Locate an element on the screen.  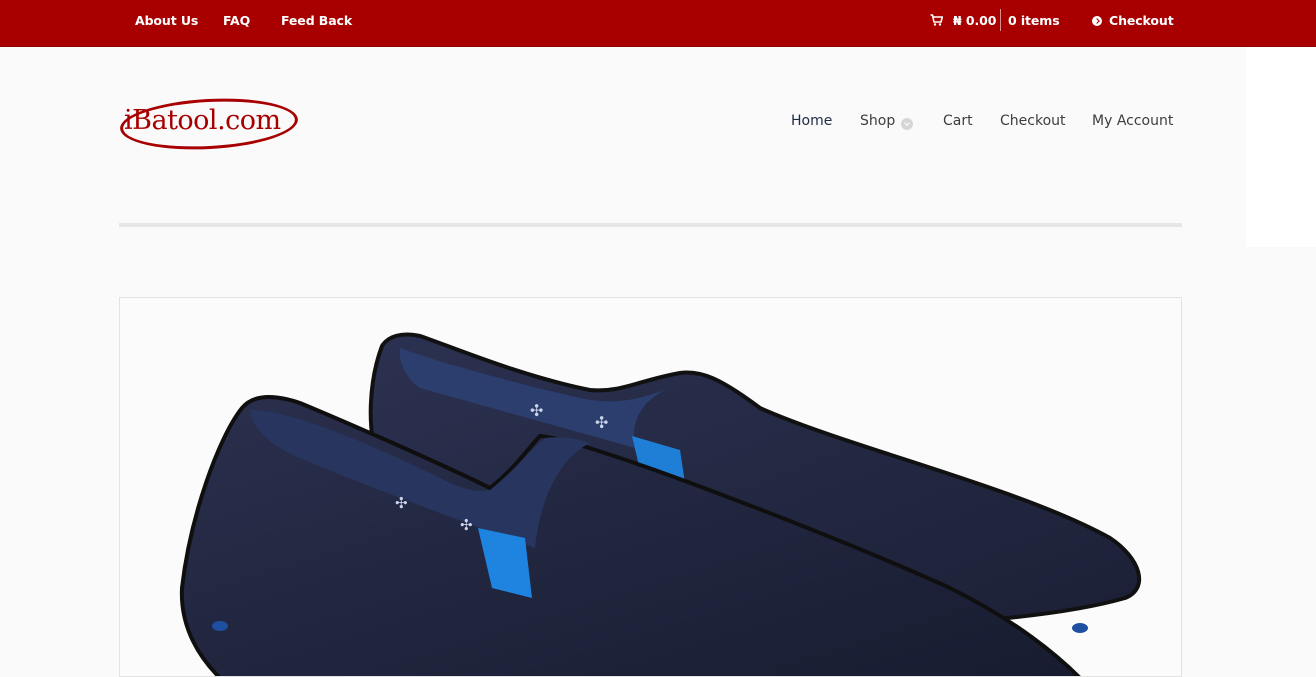
side-panel-edge is located at coordinates (1281, 147).